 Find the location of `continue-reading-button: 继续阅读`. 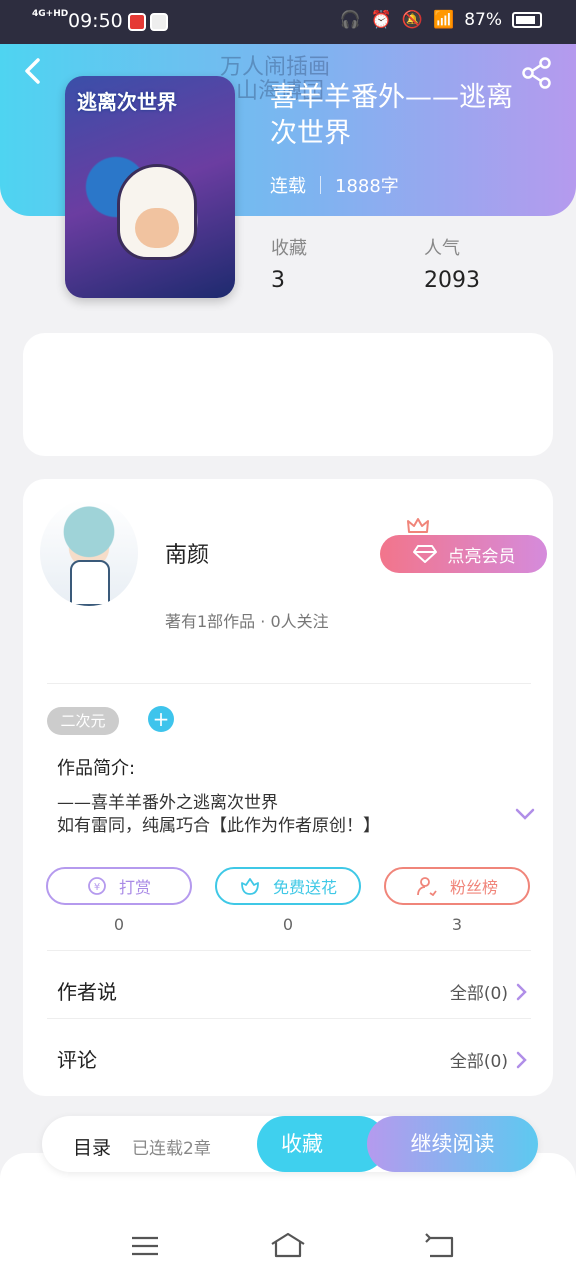

continue-reading-button: 继续阅读 is located at coordinates (452, 1144).